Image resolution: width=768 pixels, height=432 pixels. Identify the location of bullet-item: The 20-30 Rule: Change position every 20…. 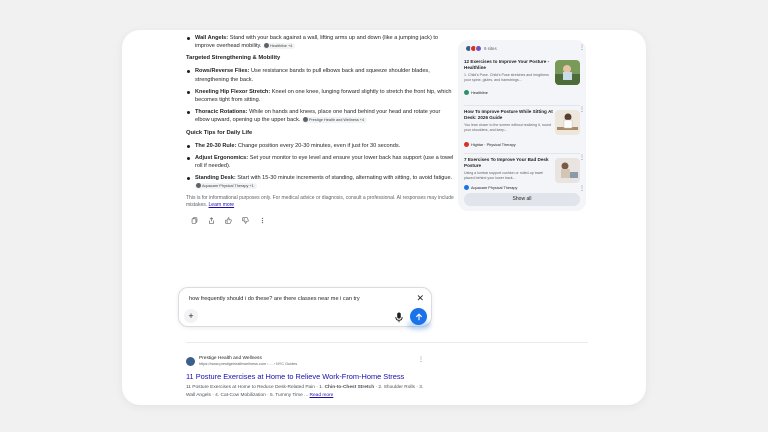
(320, 146).